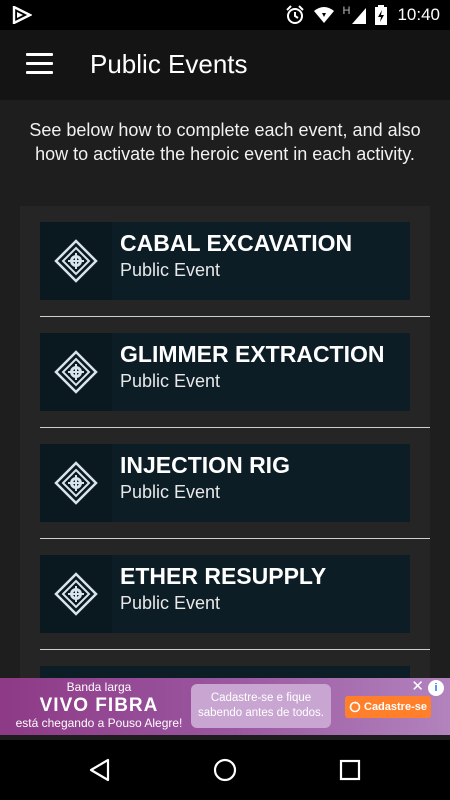  Describe the element at coordinates (355, 707) in the screenshot. I see `refresh-icon` at that location.